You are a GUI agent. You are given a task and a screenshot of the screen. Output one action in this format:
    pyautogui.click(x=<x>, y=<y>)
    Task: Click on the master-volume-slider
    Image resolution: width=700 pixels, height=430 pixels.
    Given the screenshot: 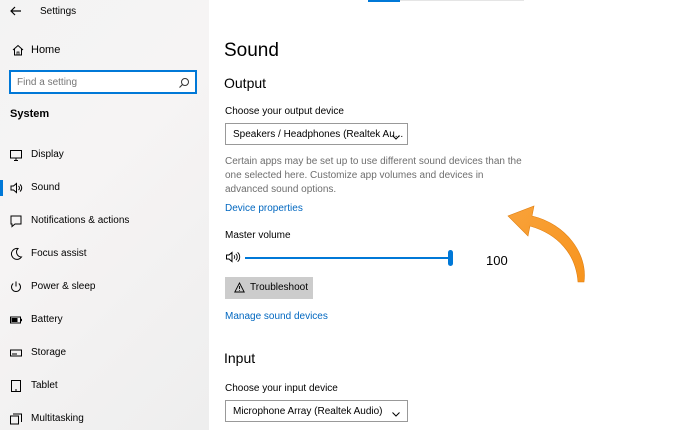 What is the action you would take?
    pyautogui.click(x=350, y=258)
    